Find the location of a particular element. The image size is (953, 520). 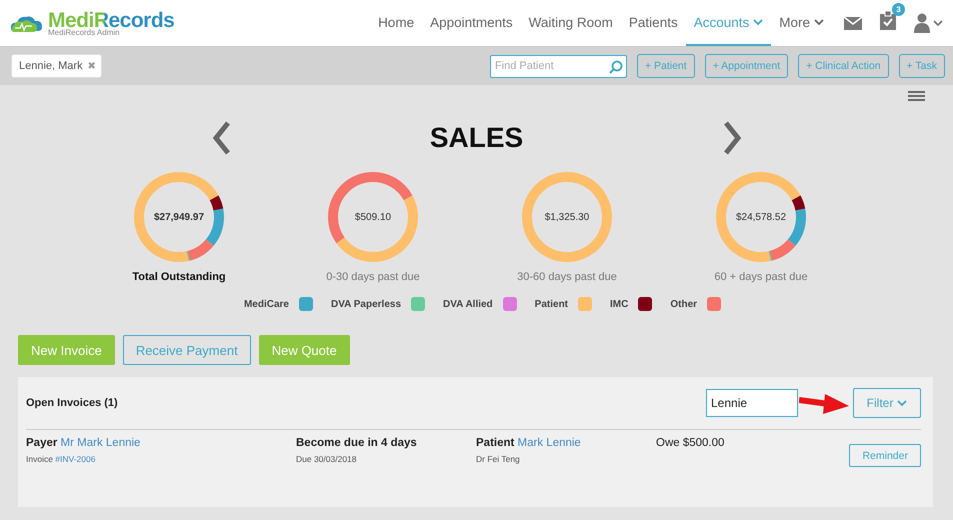

legend-label: DVA Allied is located at coordinates (468, 304).